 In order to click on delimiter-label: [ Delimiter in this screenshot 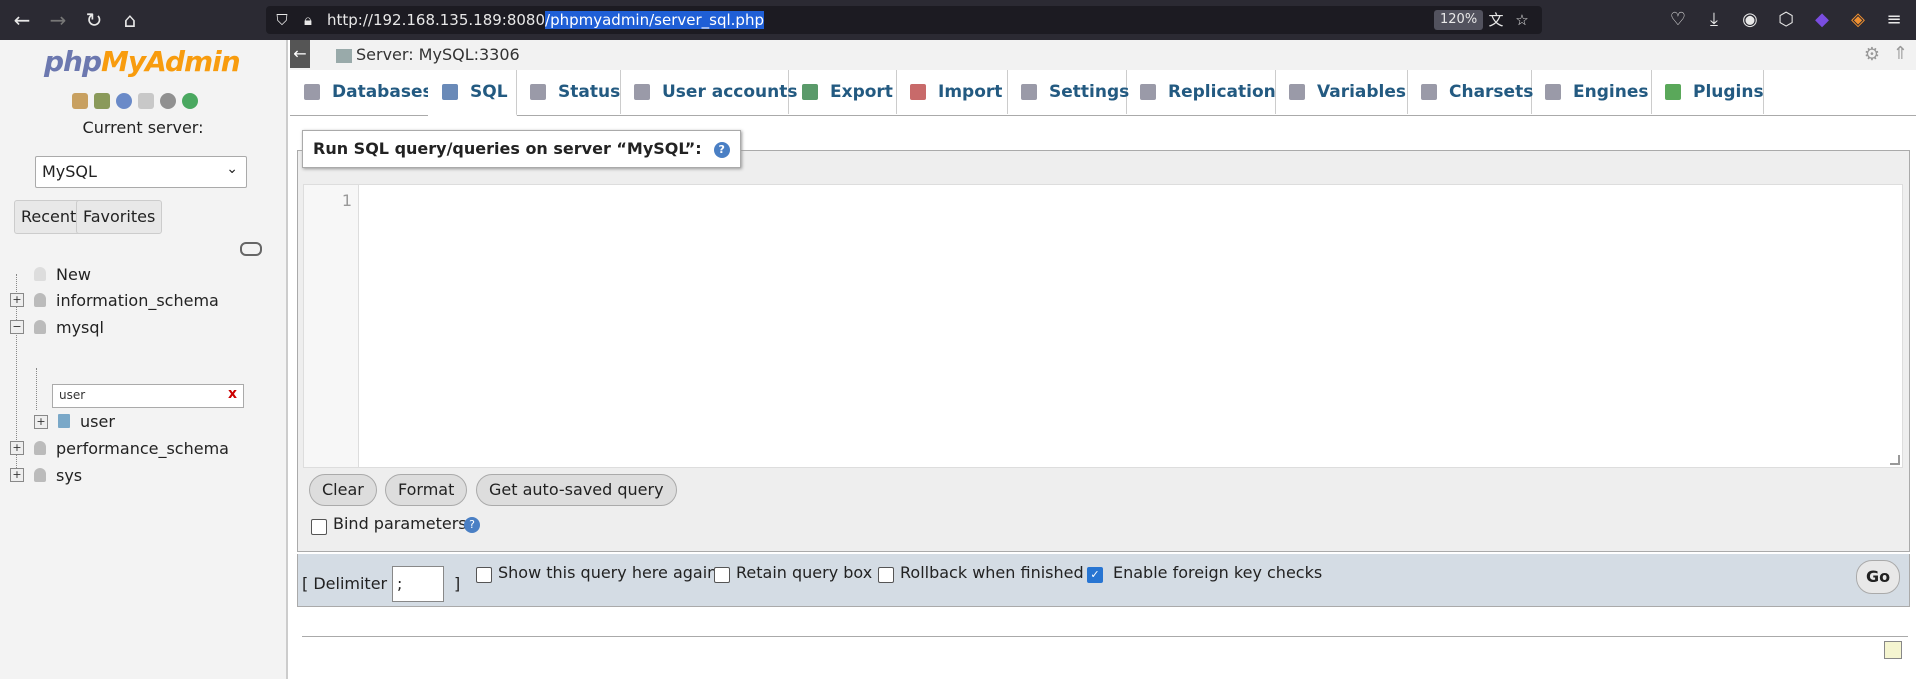, I will do `click(345, 583)`.